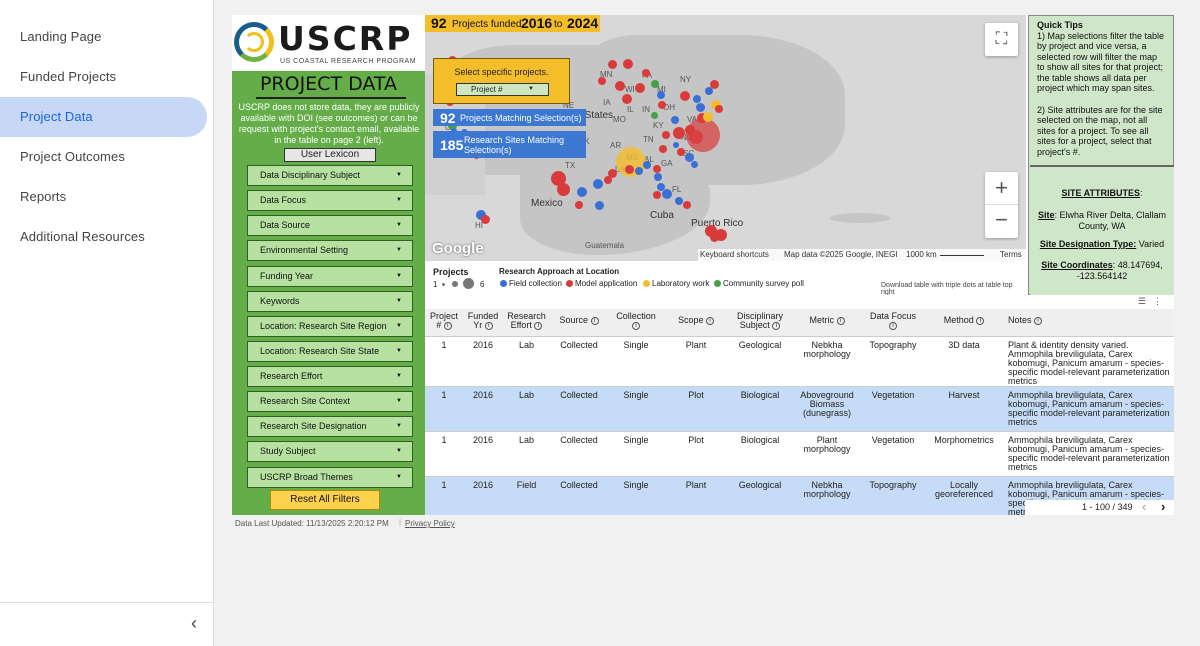 The image size is (1200, 646). Describe the element at coordinates (1157, 301) in the screenshot. I see `more-vert-icon: ⋮` at that location.